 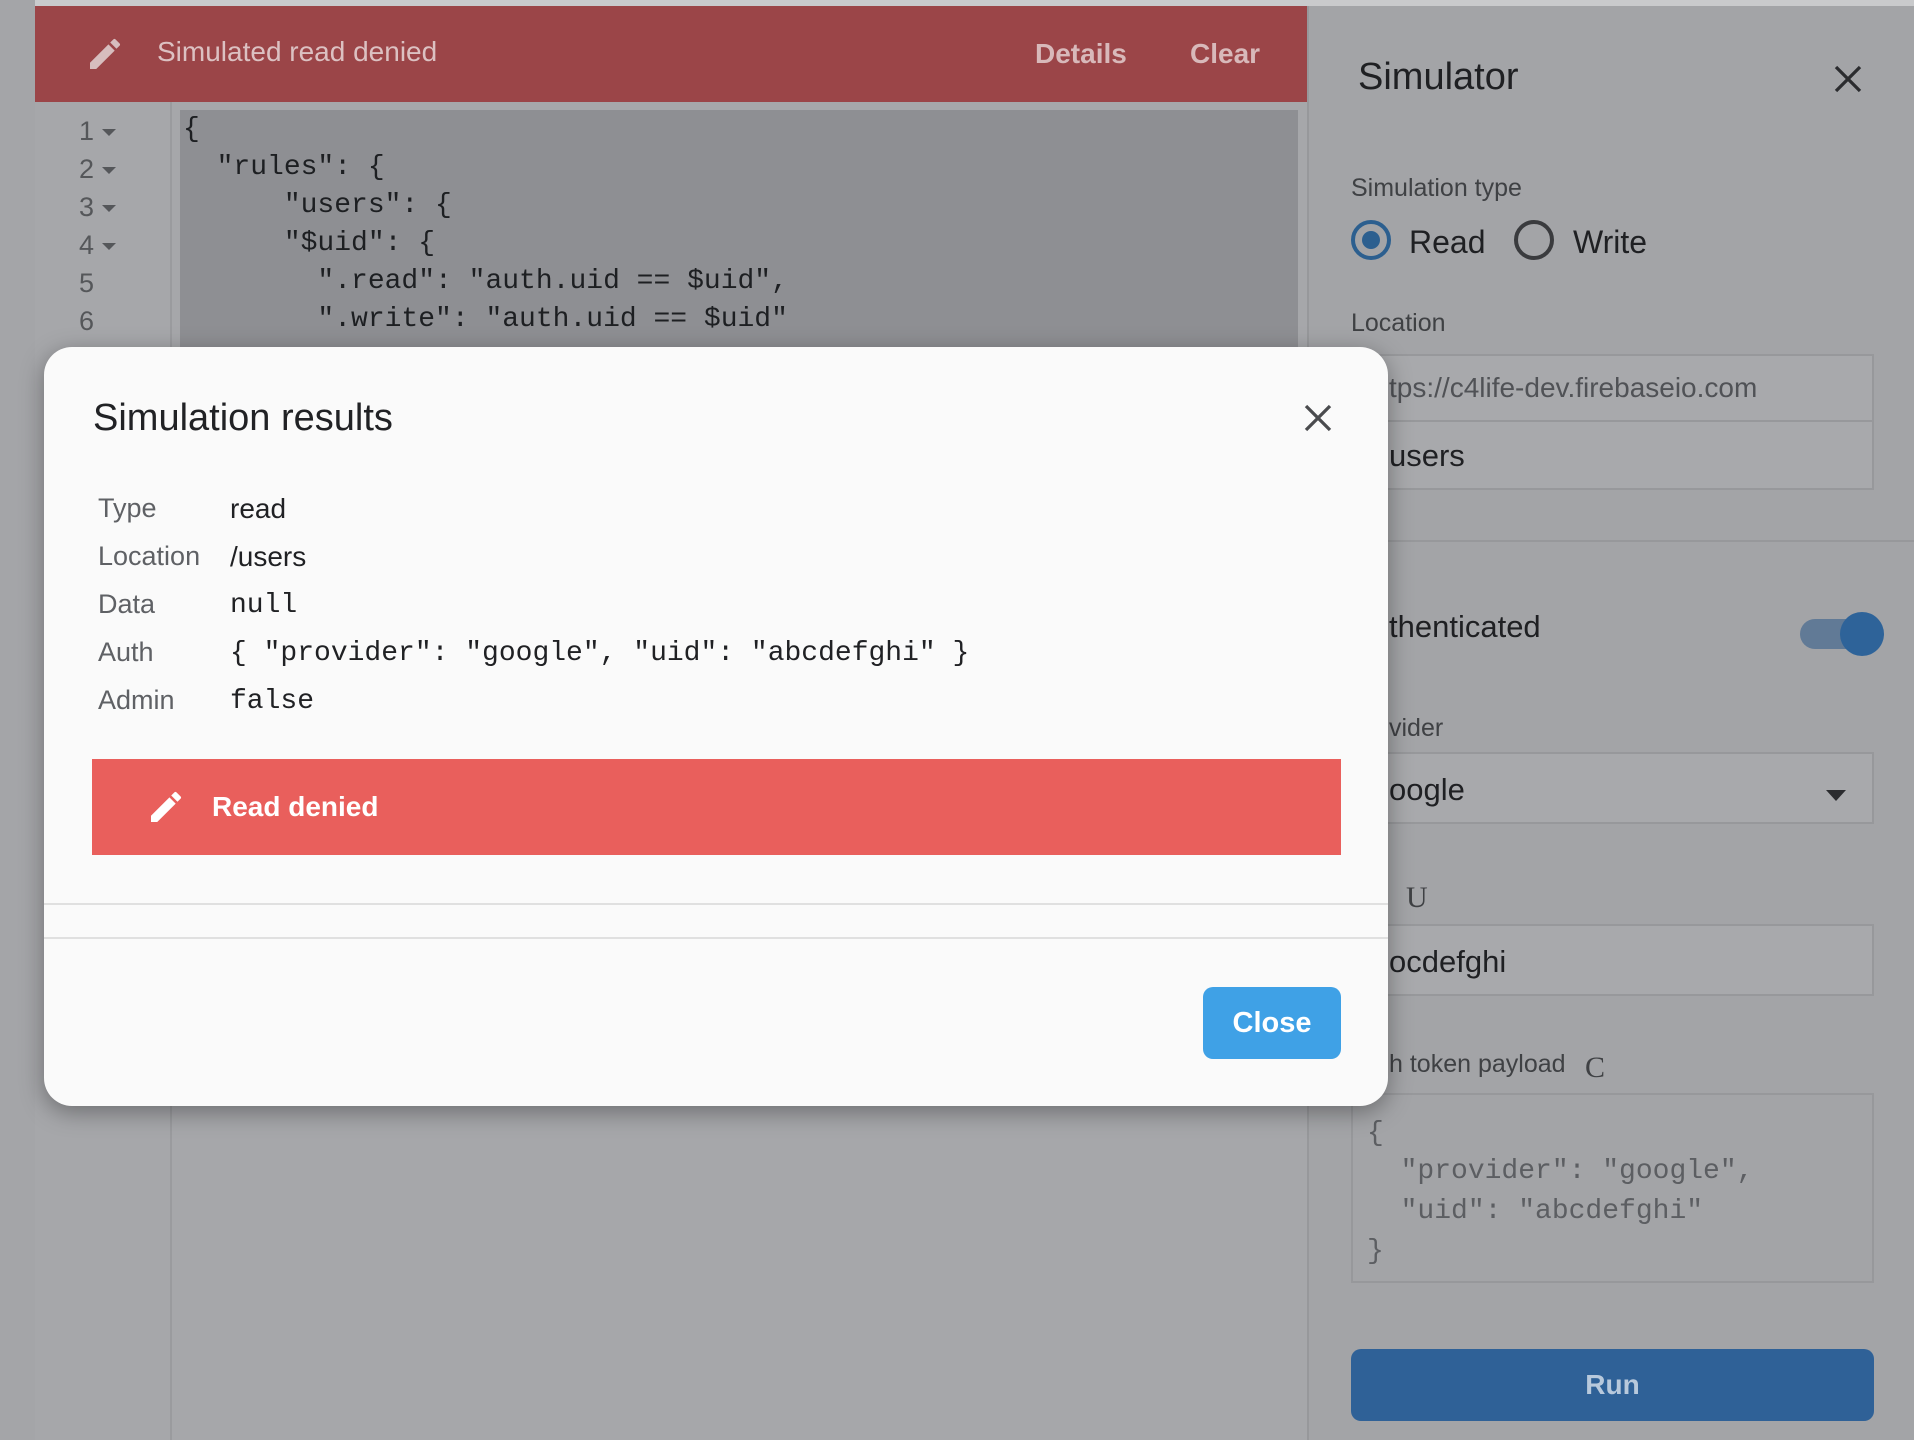 What do you see at coordinates (1416, 728) in the screenshot?
I see `provider-label: vider` at bounding box center [1416, 728].